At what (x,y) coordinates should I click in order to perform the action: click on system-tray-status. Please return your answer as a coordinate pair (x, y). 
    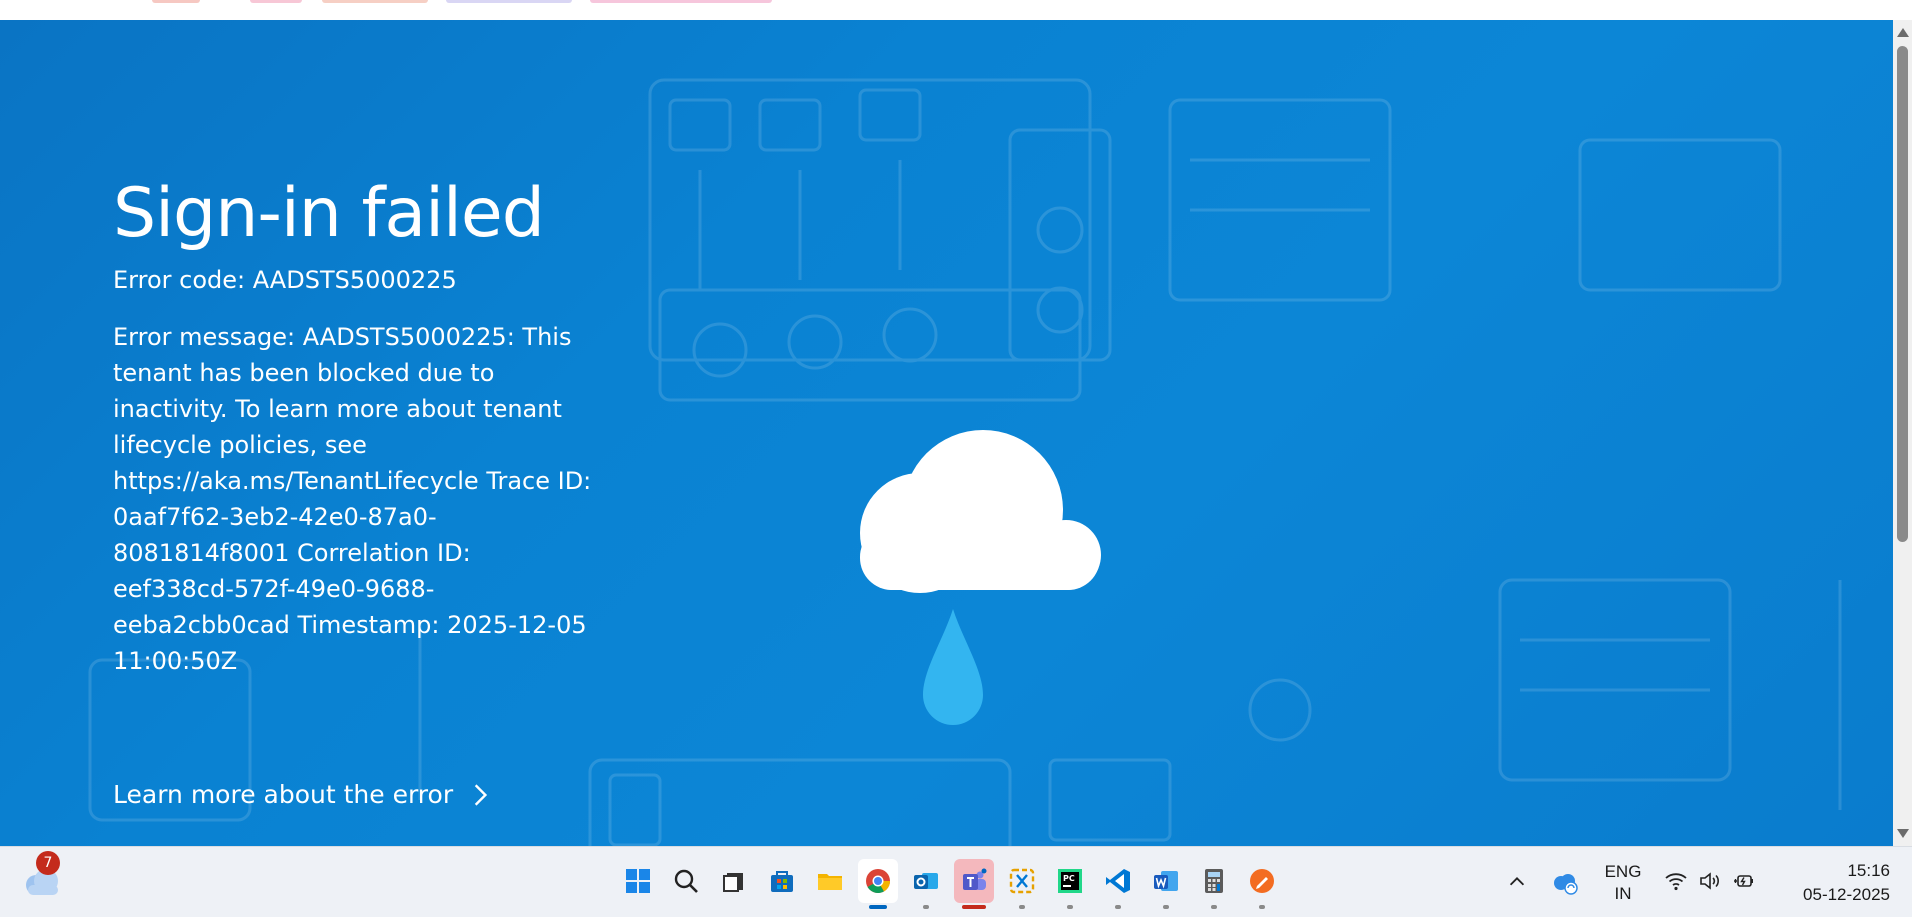
    Looking at the image, I should click on (1710, 881).